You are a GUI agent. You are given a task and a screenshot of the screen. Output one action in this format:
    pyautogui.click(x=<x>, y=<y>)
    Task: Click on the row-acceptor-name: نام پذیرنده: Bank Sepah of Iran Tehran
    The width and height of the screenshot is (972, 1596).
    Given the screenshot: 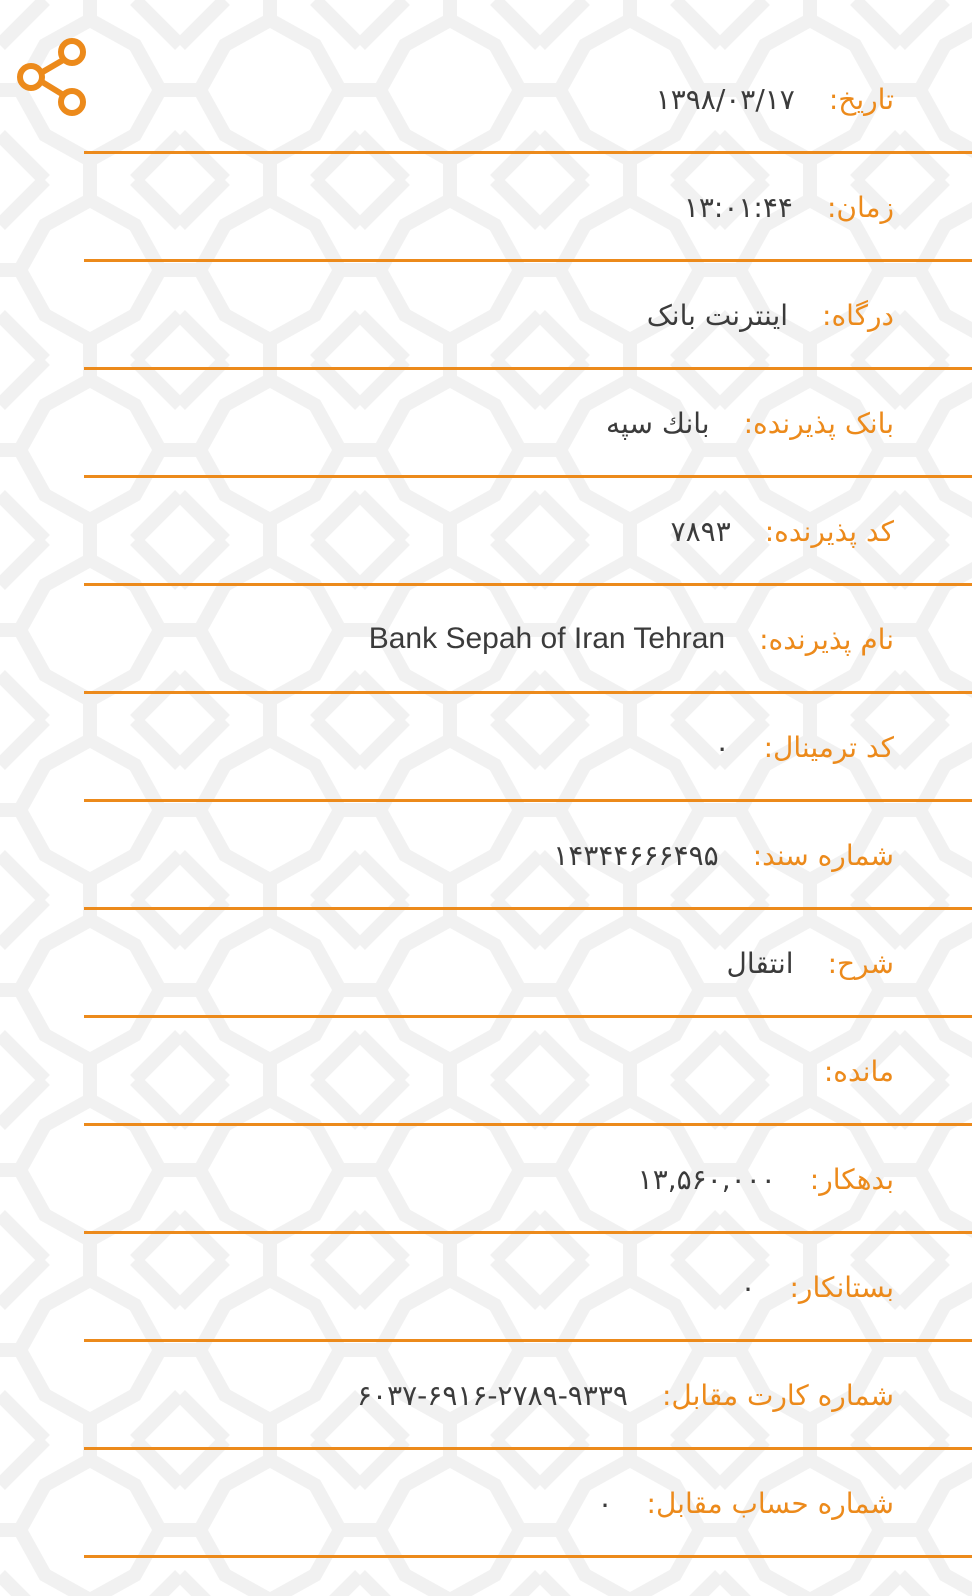 What is the action you would take?
    pyautogui.click(x=528, y=639)
    